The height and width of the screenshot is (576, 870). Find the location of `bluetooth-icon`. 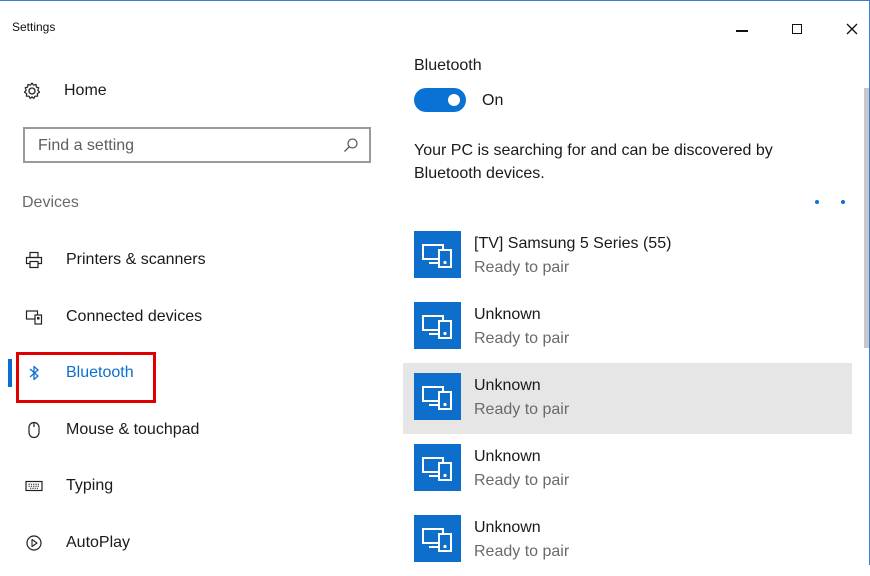

bluetooth-icon is located at coordinates (34, 373).